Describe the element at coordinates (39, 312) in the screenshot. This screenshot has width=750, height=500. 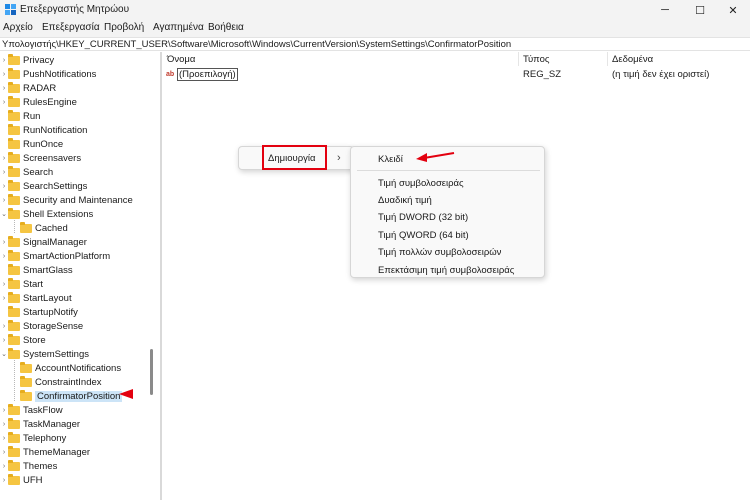
I see `tree-item: StartupNotify` at that location.